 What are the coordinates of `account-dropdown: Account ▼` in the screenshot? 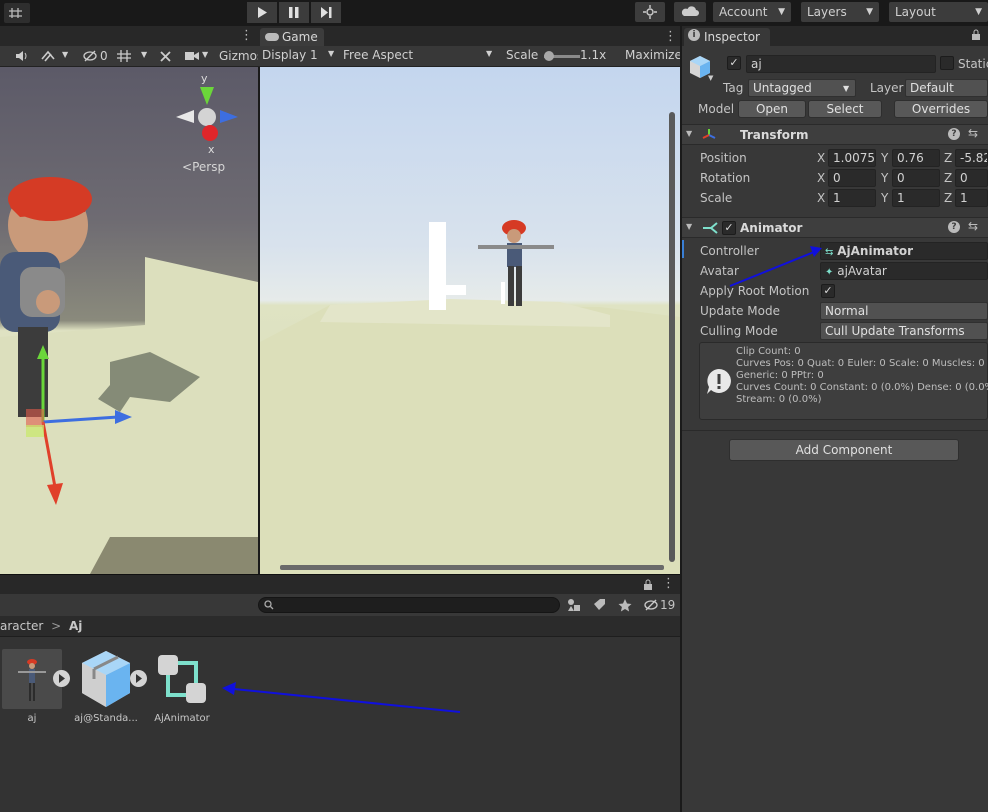 It's located at (752, 12).